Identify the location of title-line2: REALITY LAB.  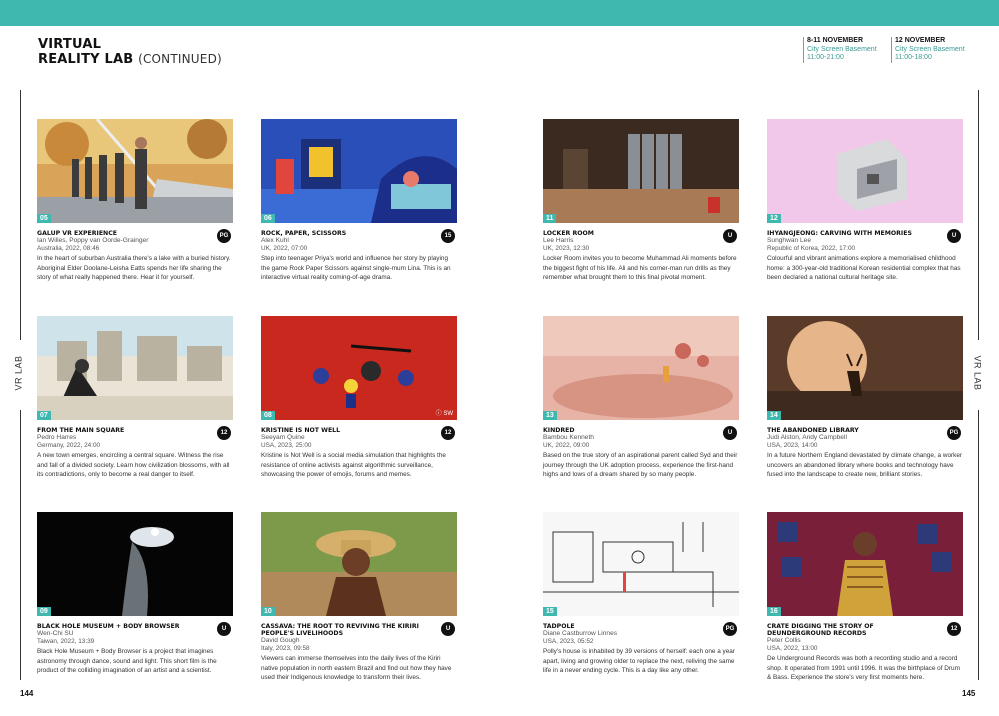
(86, 59).